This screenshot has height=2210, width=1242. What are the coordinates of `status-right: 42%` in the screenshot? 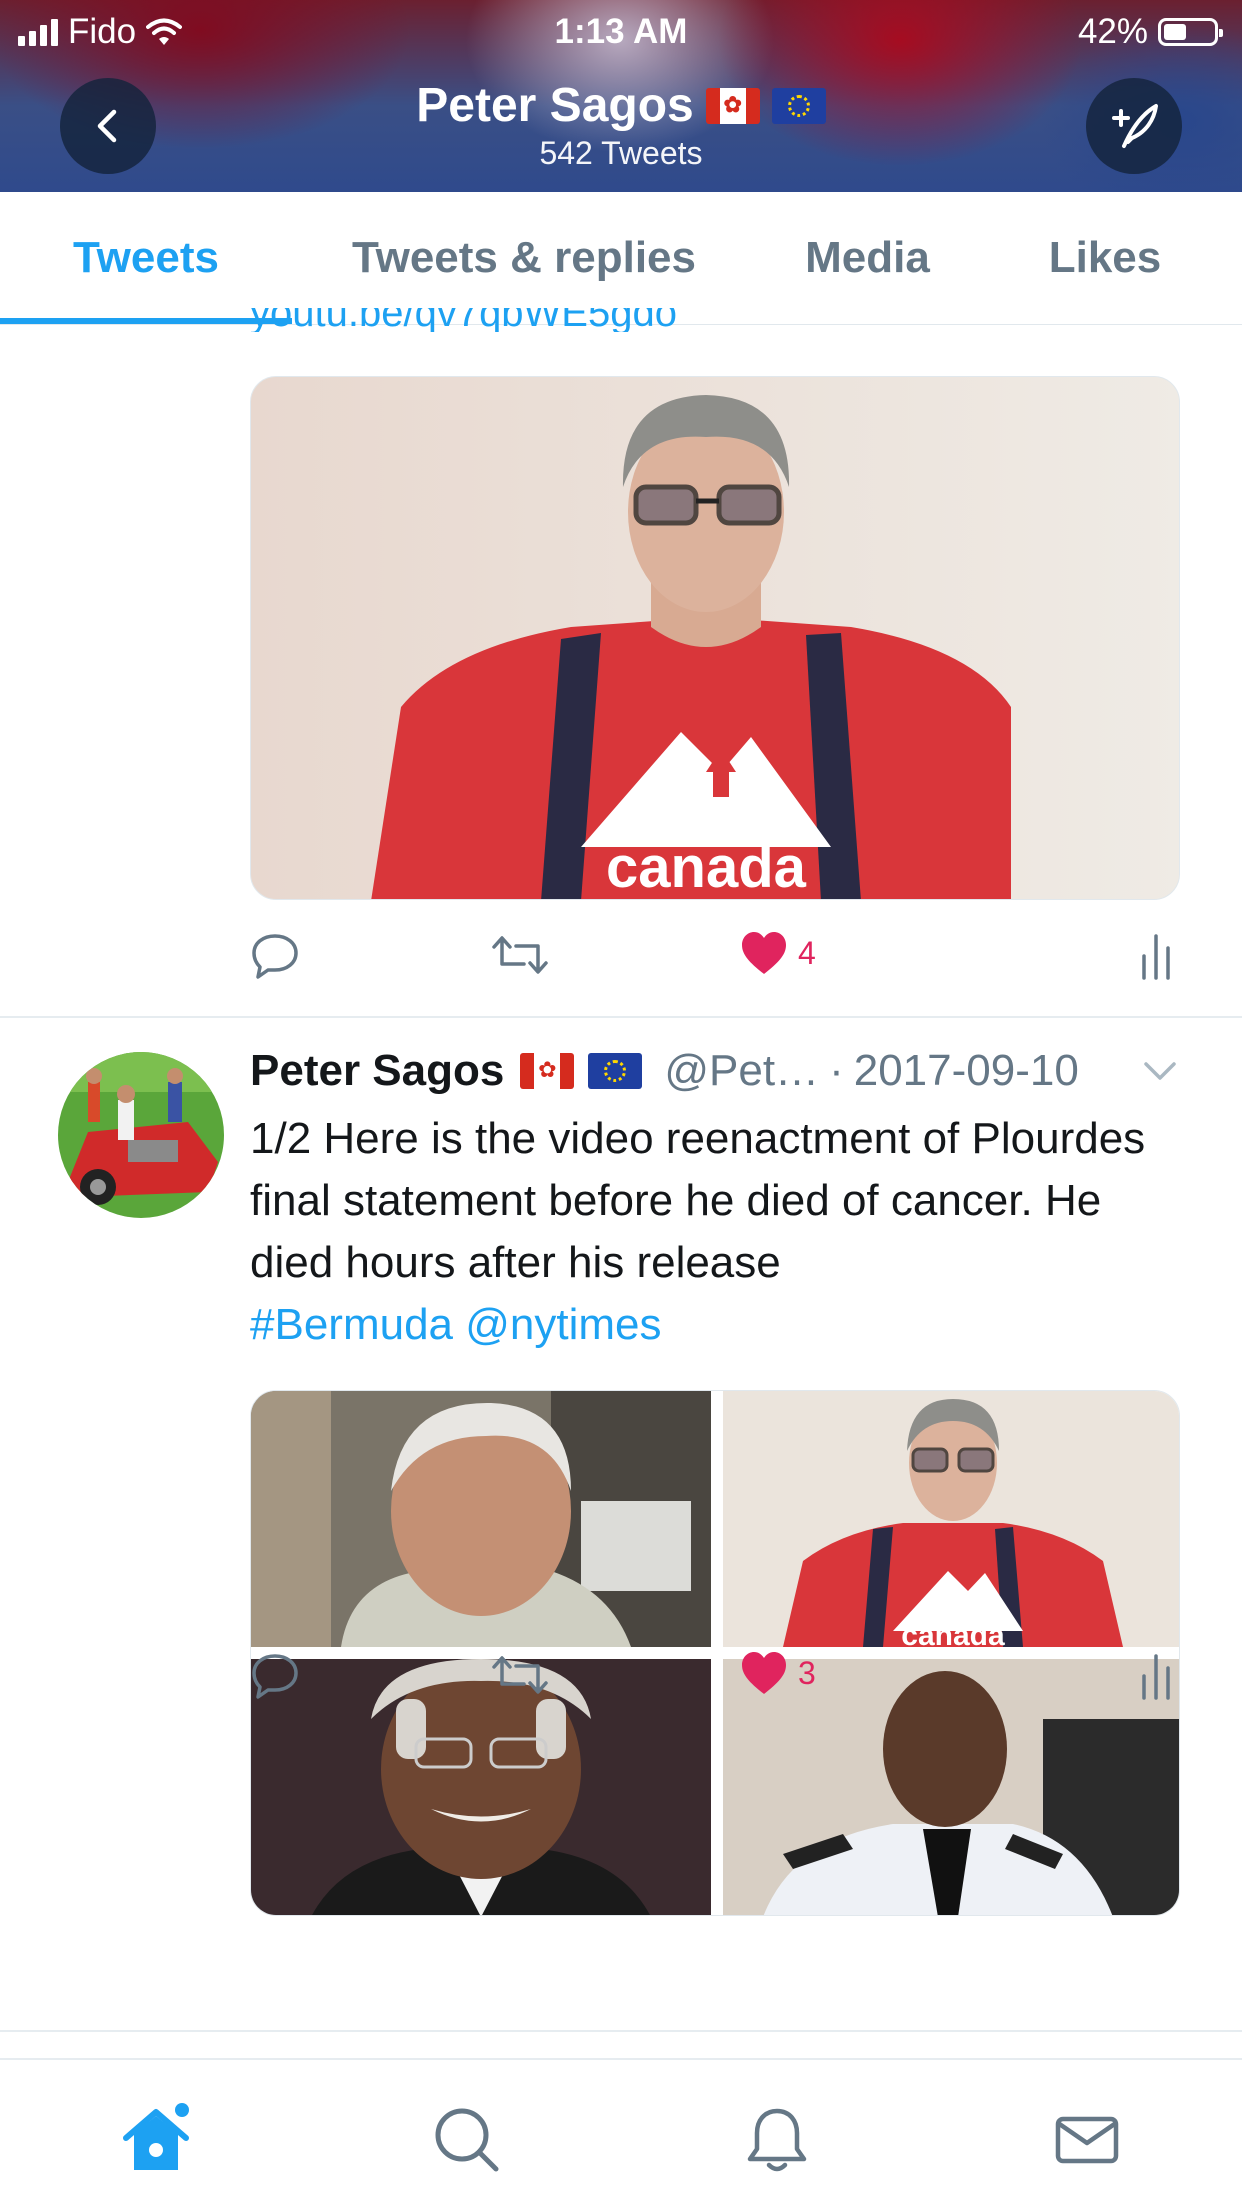 It's located at (1150, 32).